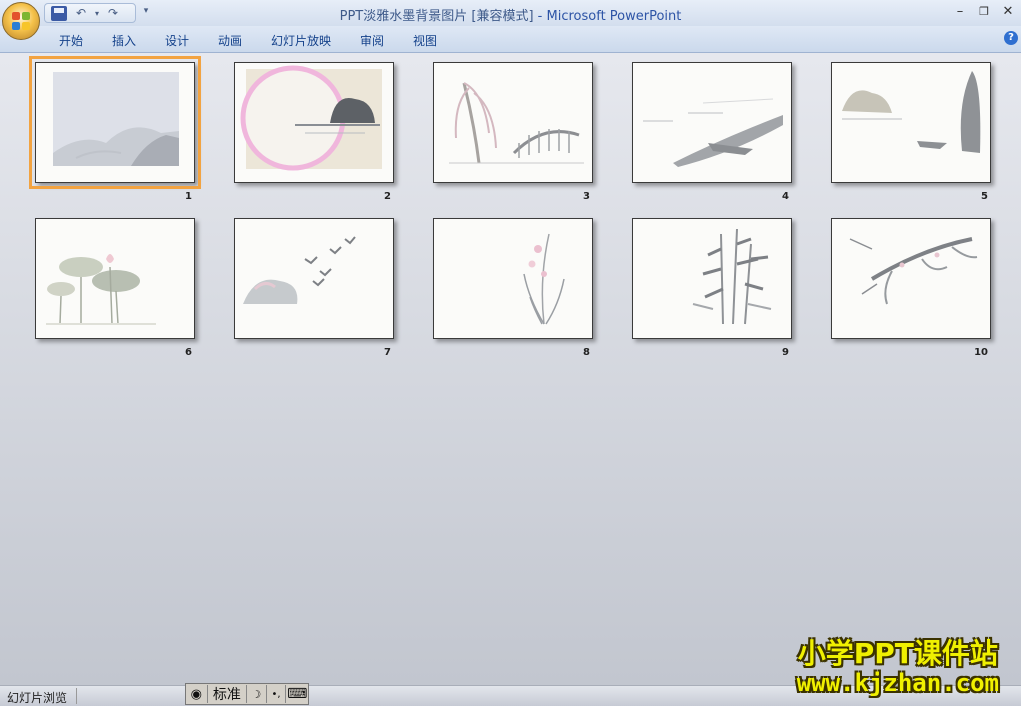  Describe the element at coordinates (188, 352) in the screenshot. I see `slide-number: 6` at that location.